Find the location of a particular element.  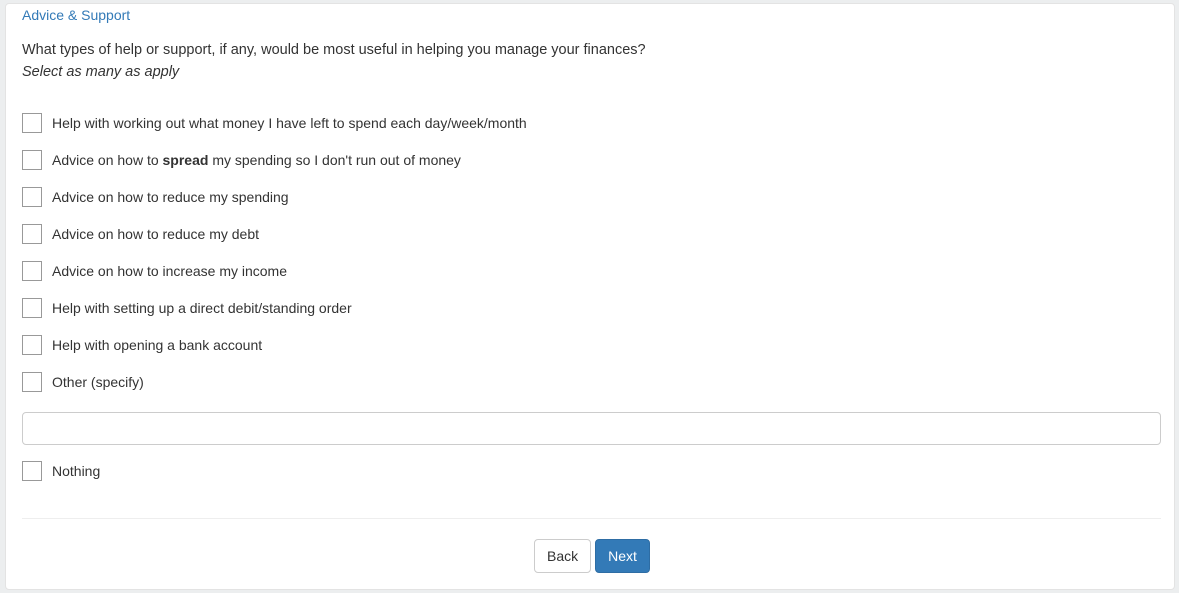

instruction-text: Select as many as apply is located at coordinates (101, 72).